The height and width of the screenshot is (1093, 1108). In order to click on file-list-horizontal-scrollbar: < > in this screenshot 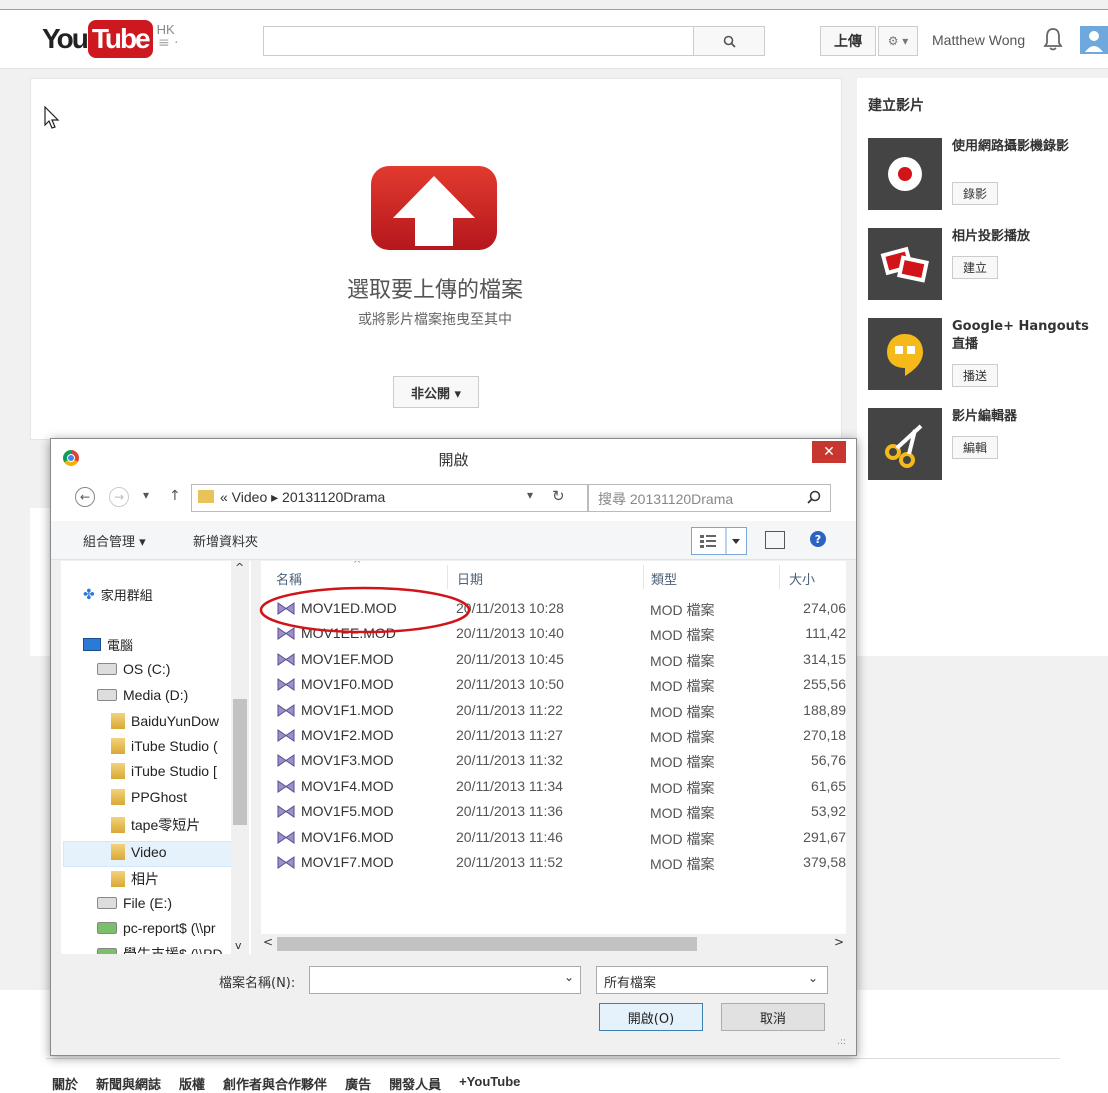, I will do `click(553, 944)`.